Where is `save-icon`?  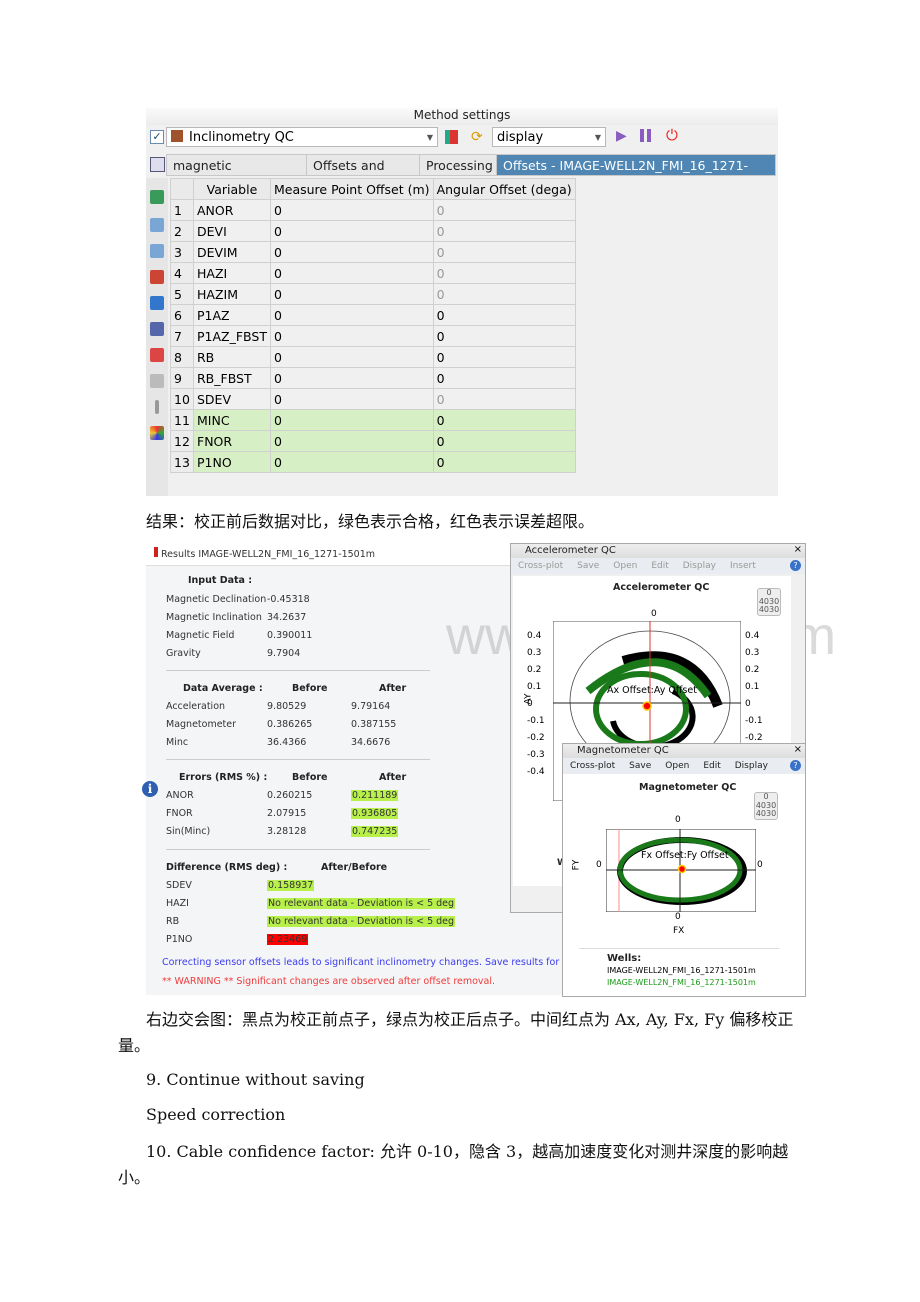
save-icon is located at coordinates (157, 329).